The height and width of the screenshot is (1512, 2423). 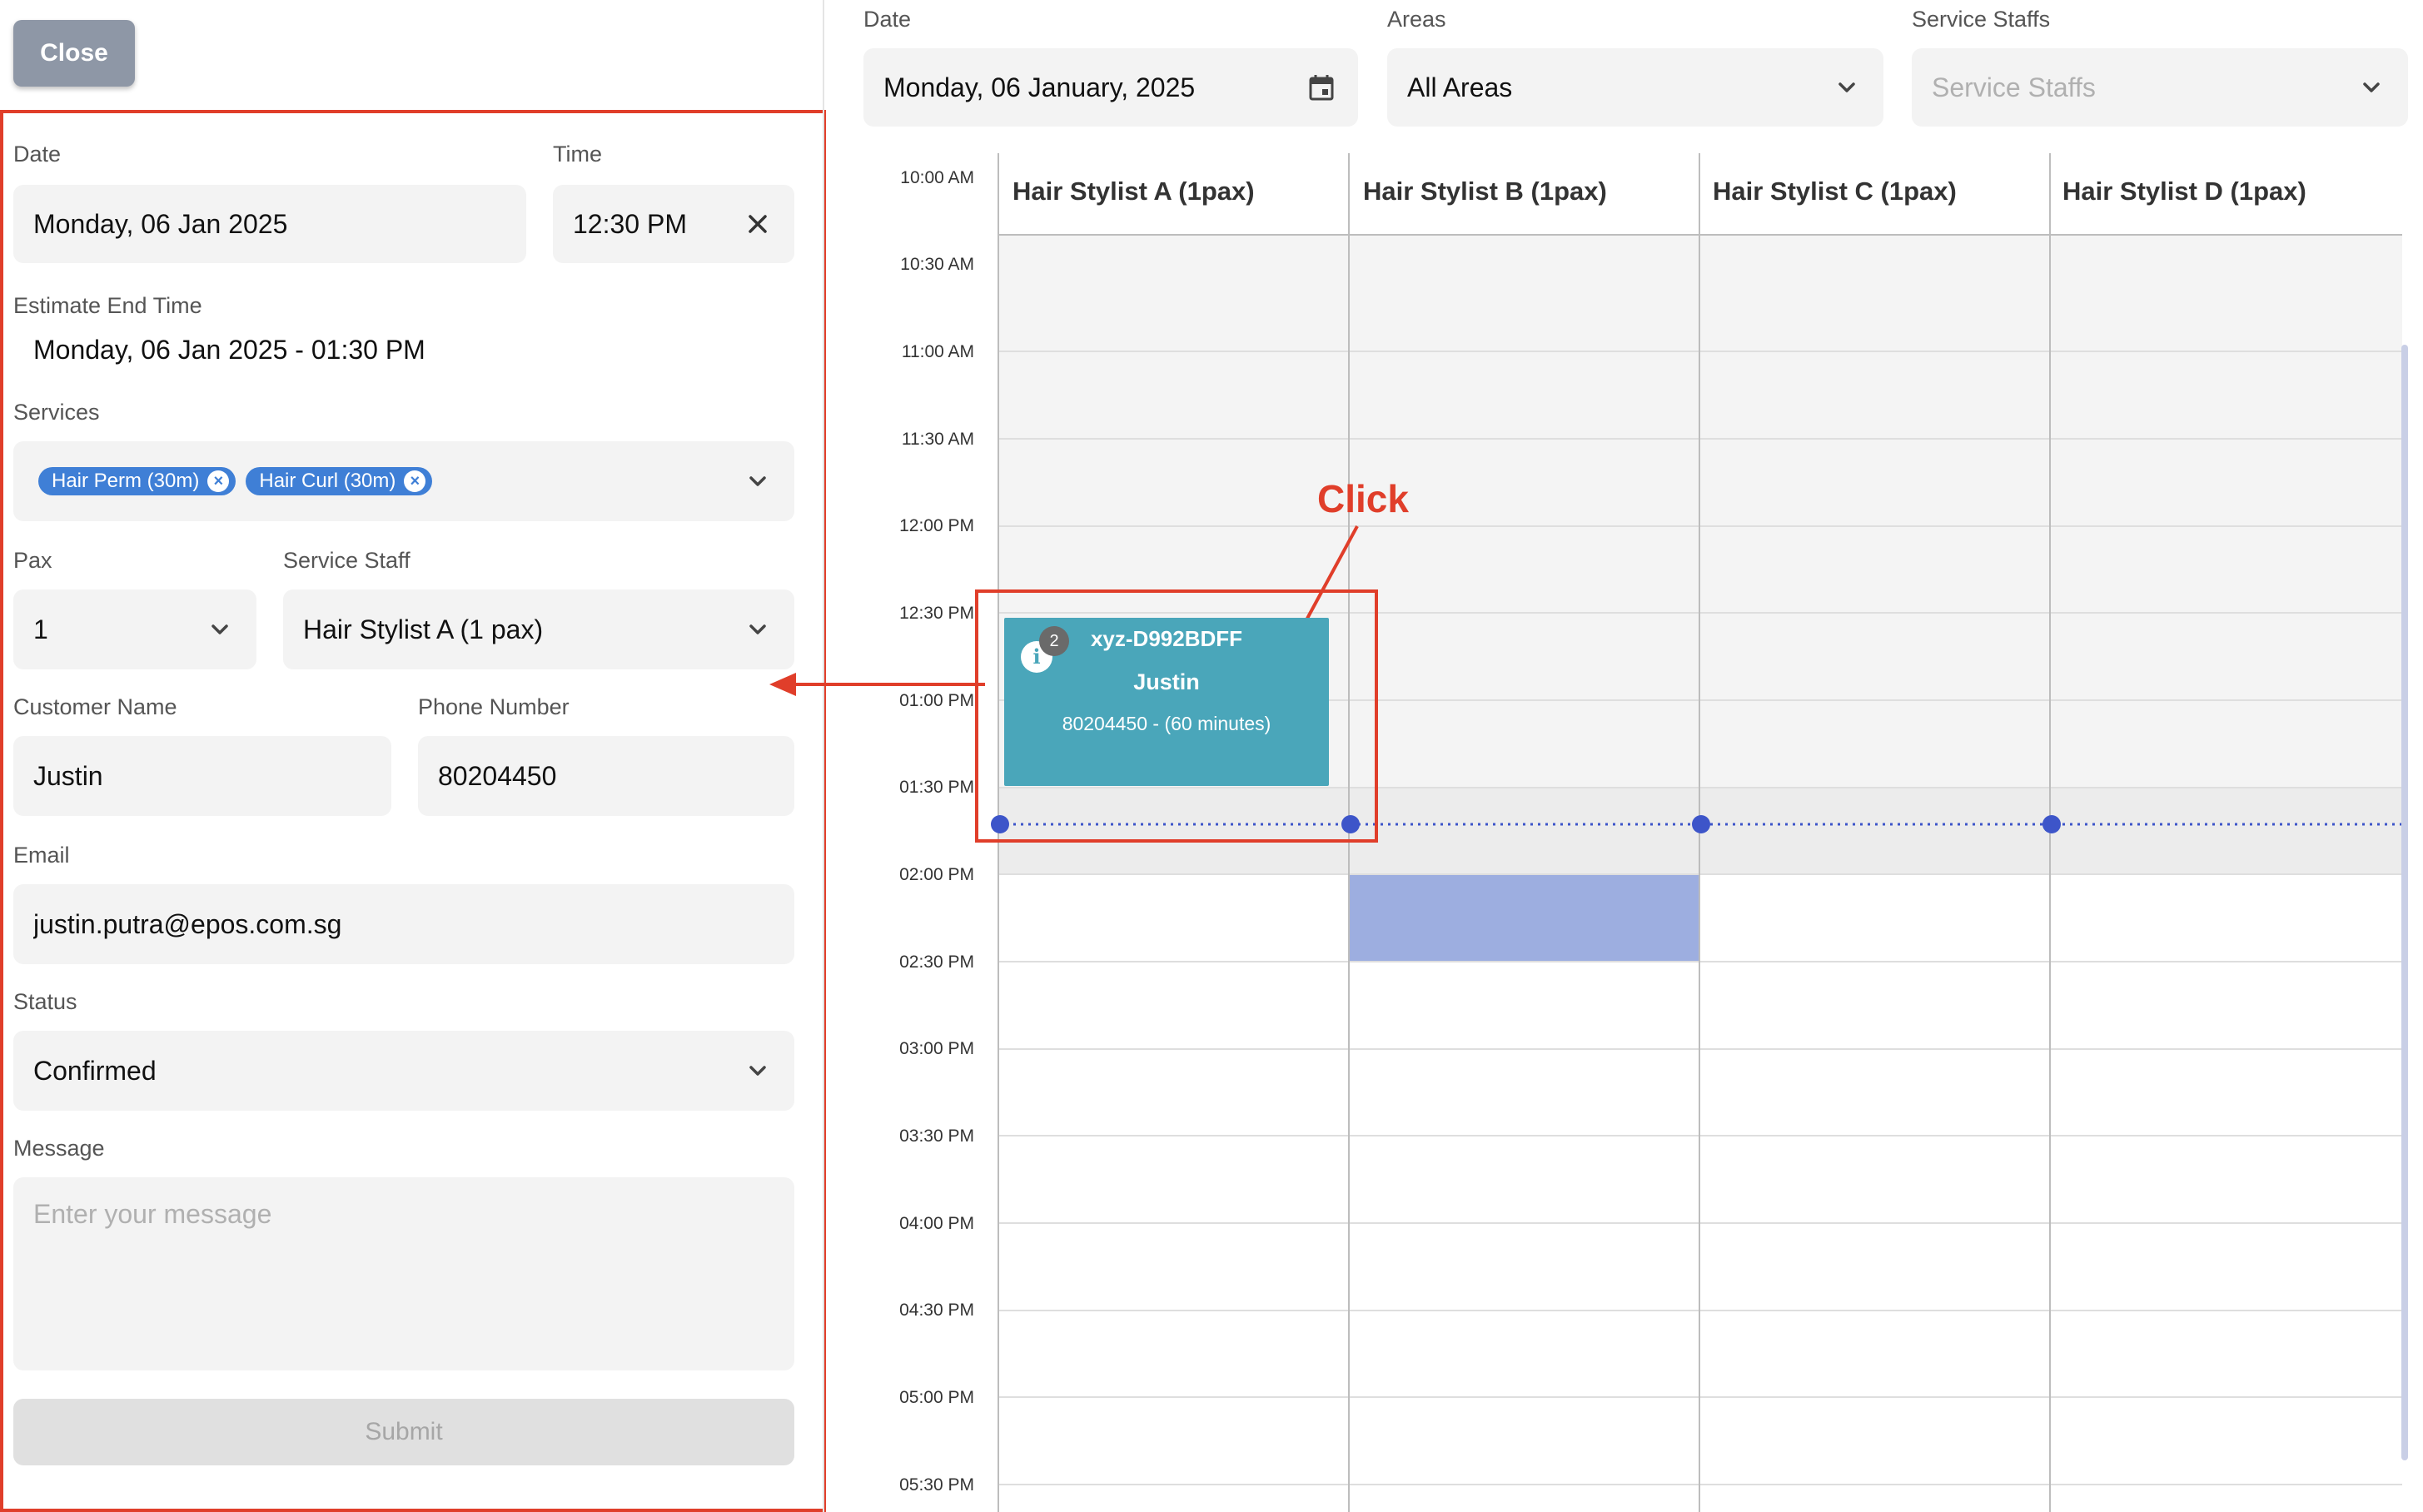 What do you see at coordinates (937, 265) in the screenshot?
I see `time-label: 10:30 AM` at bounding box center [937, 265].